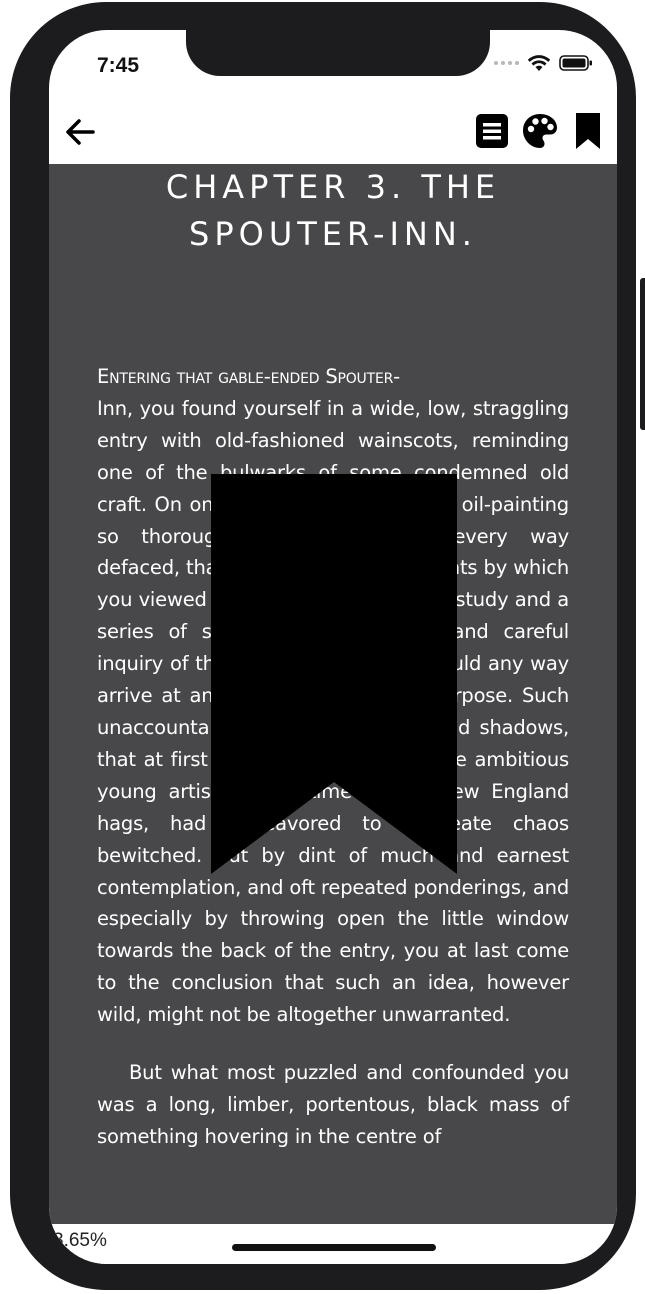 The width and height of the screenshot is (645, 1294). I want to click on status-time: 7:45, so click(118, 65).